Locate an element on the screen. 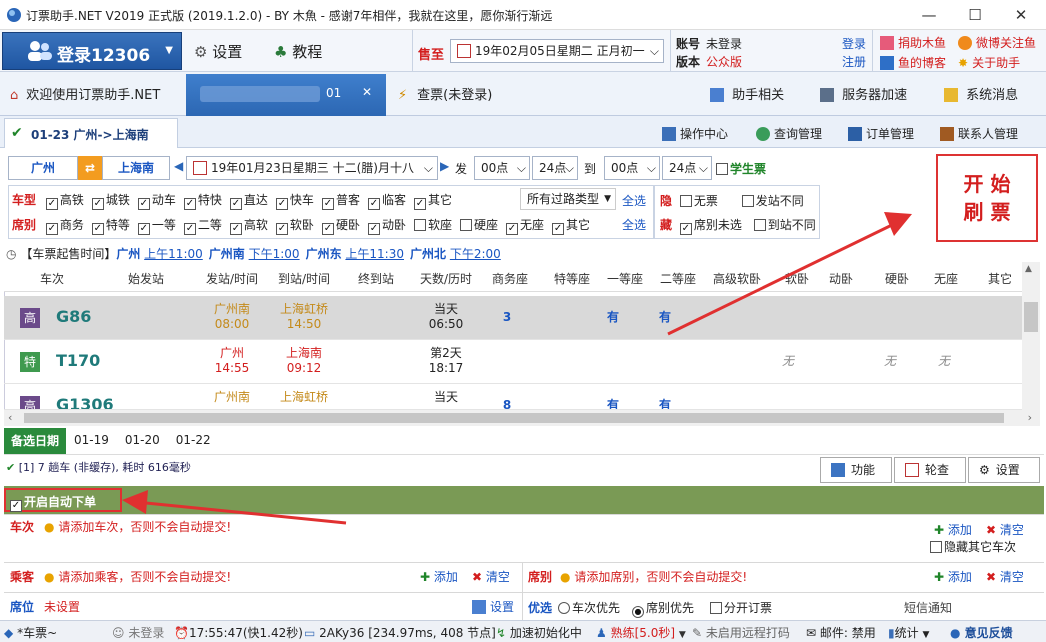 The image size is (1046, 642). student-checkbox: 学生票 is located at coordinates (741, 168).